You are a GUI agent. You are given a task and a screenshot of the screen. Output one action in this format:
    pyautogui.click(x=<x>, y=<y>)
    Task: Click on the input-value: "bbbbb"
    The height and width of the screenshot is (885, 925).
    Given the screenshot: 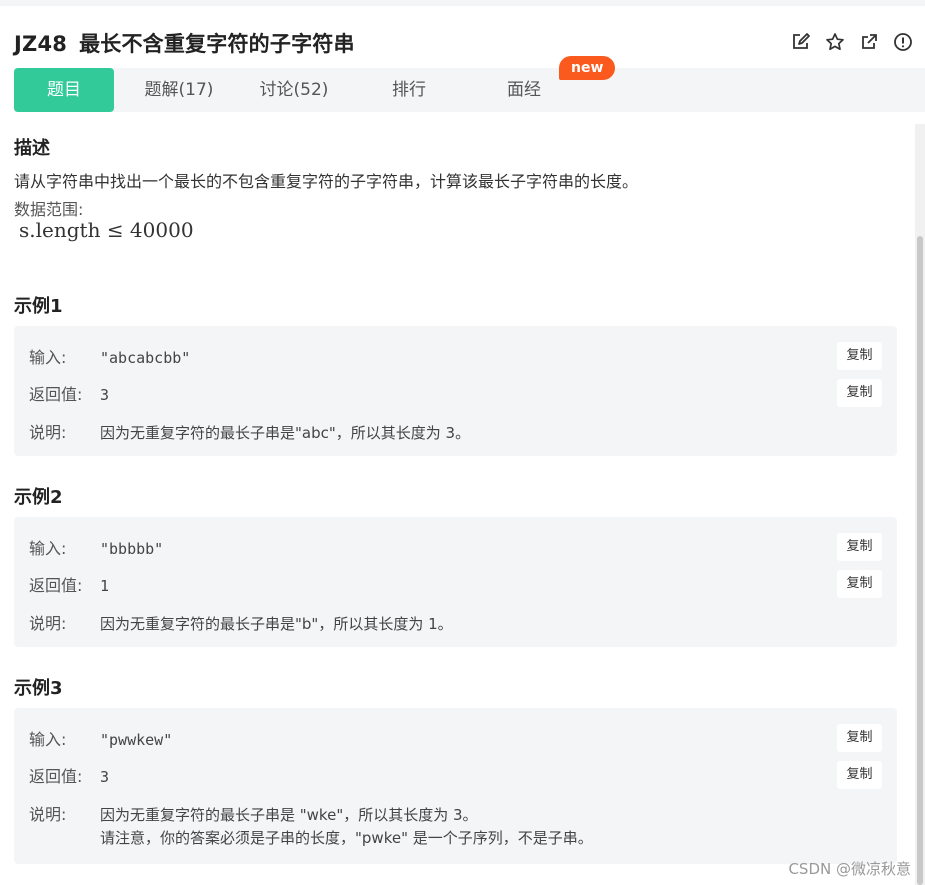 What is the action you would take?
    pyautogui.click(x=131, y=549)
    